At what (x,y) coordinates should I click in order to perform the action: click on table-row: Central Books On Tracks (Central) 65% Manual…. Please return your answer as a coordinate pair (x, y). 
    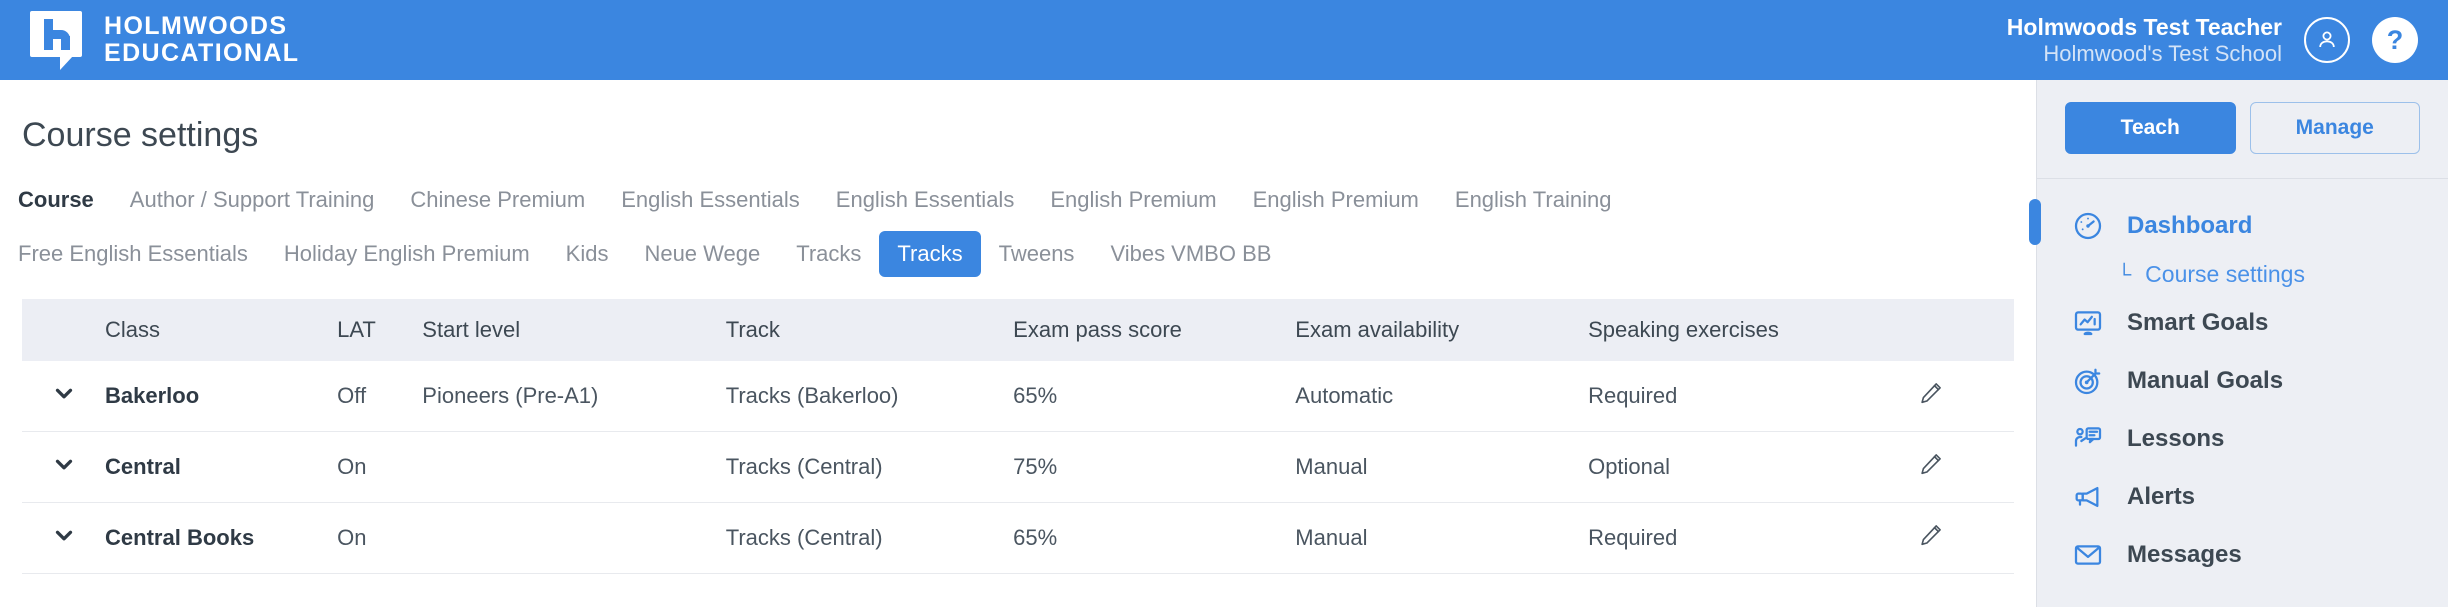
    Looking at the image, I should click on (1018, 538).